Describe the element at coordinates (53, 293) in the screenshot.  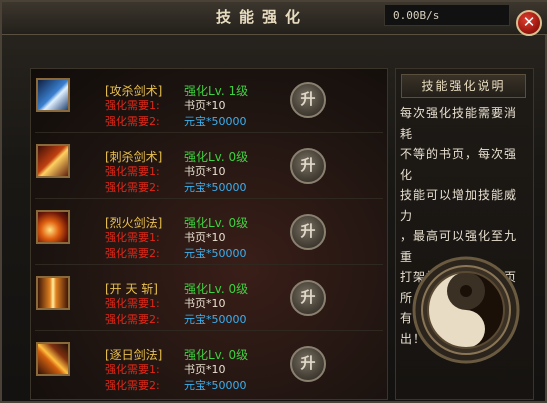
I see `heaven-split-icon` at that location.